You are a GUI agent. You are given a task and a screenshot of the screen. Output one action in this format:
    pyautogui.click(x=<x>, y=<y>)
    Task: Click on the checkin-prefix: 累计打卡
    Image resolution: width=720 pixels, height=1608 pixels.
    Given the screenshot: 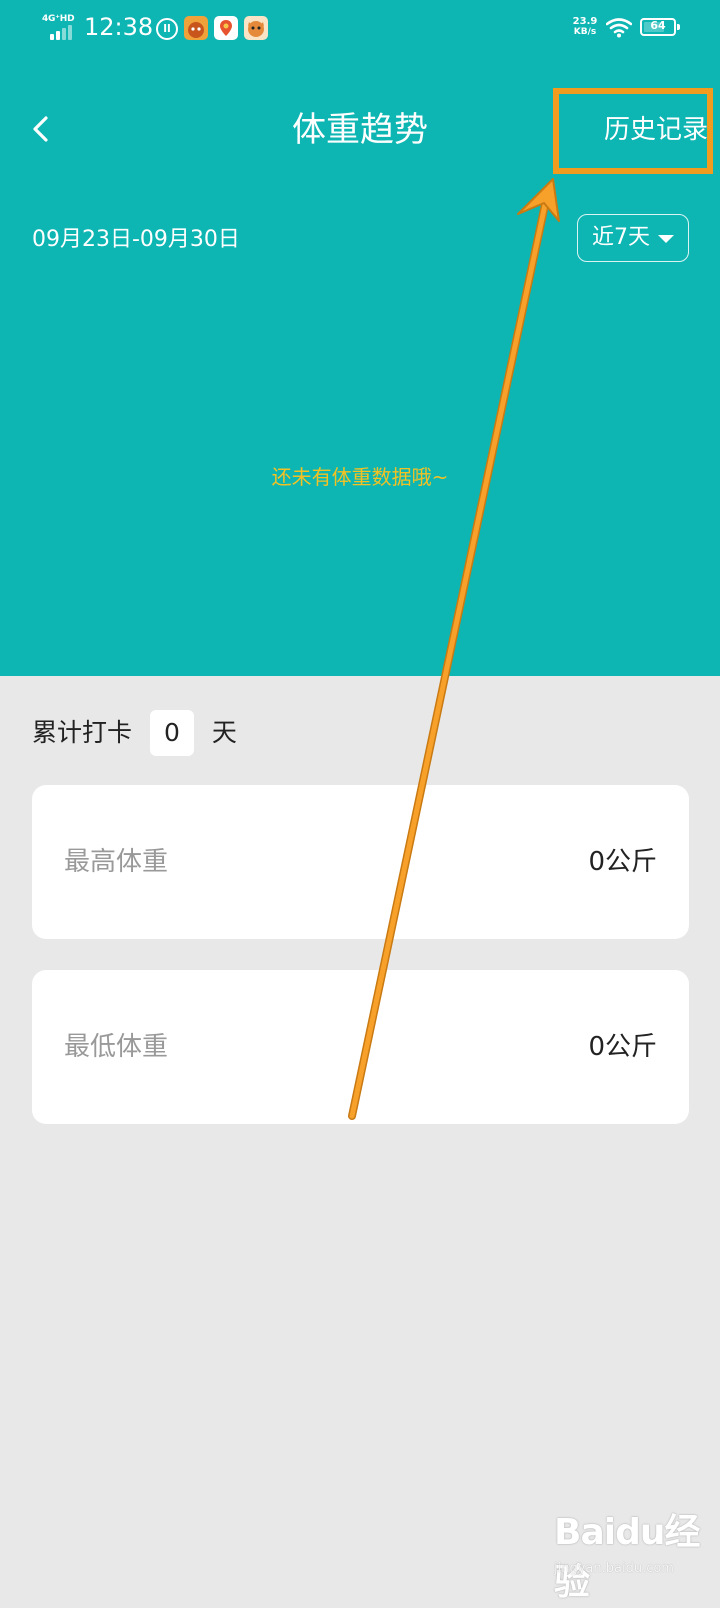 What is the action you would take?
    pyautogui.click(x=82, y=732)
    